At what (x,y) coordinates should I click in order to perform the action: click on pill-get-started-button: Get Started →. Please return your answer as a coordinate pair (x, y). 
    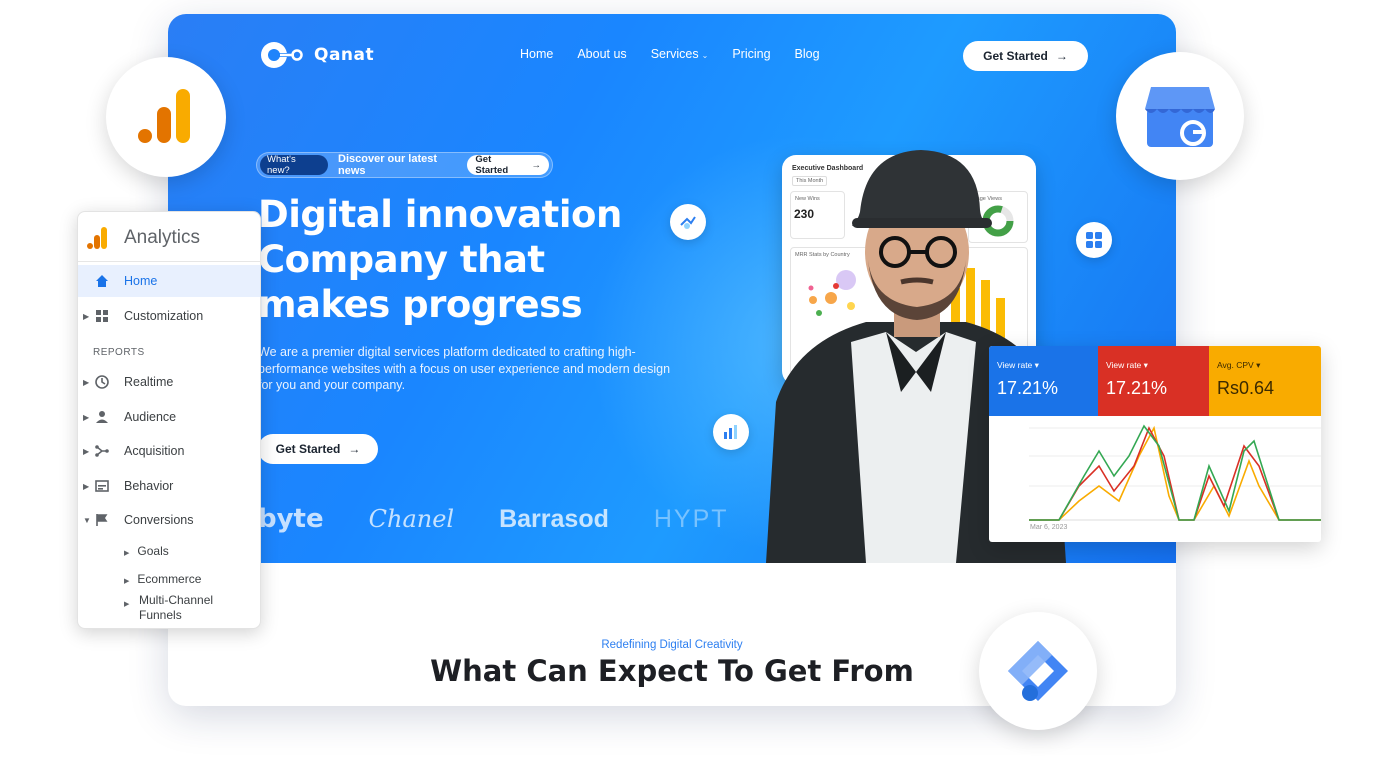
    Looking at the image, I should click on (508, 165).